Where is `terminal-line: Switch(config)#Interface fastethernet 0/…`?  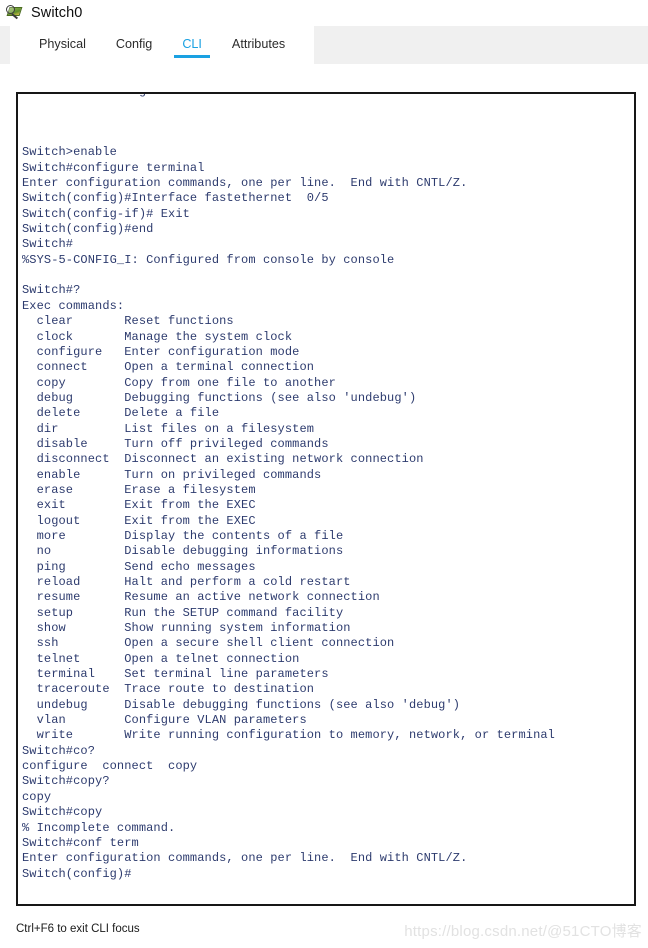 terminal-line: Switch(config)#Interface fastethernet 0/… is located at coordinates (175, 198).